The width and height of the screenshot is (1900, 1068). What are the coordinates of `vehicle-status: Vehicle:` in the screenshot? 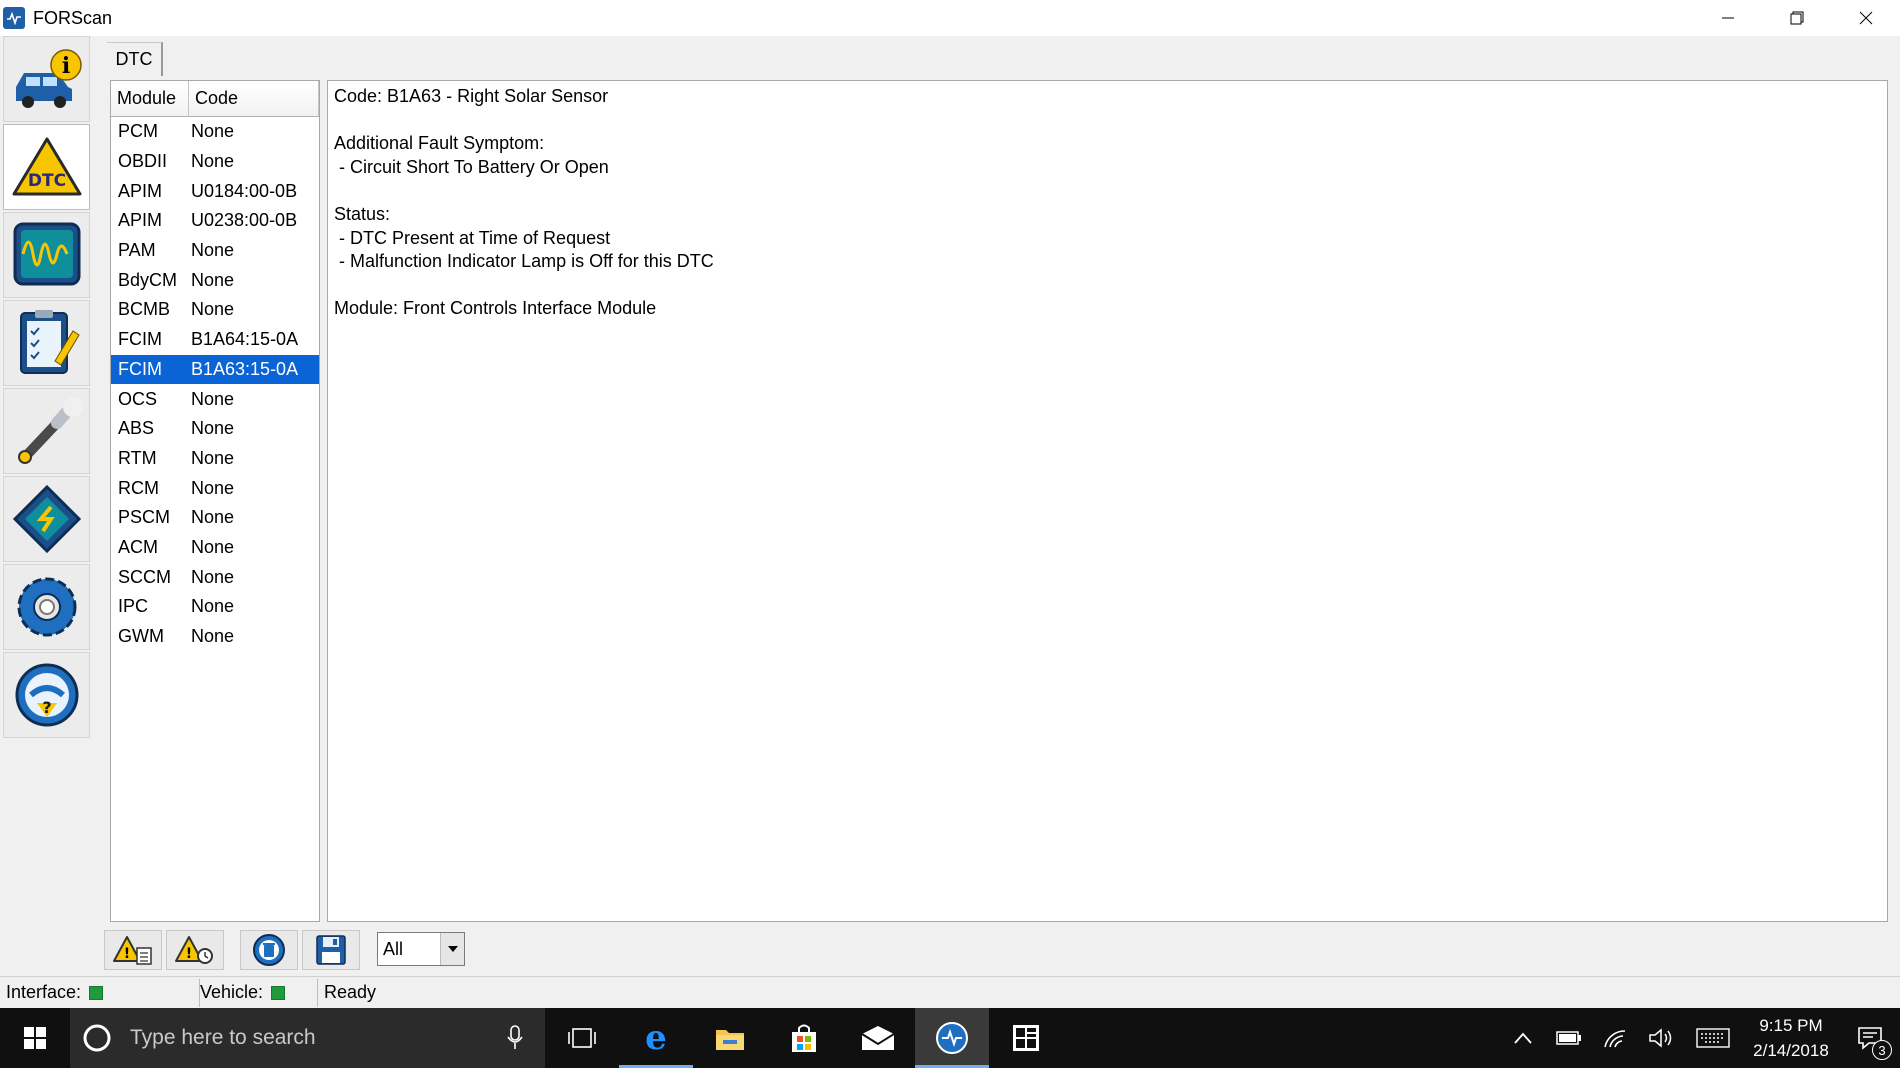 It's located at (259, 992).